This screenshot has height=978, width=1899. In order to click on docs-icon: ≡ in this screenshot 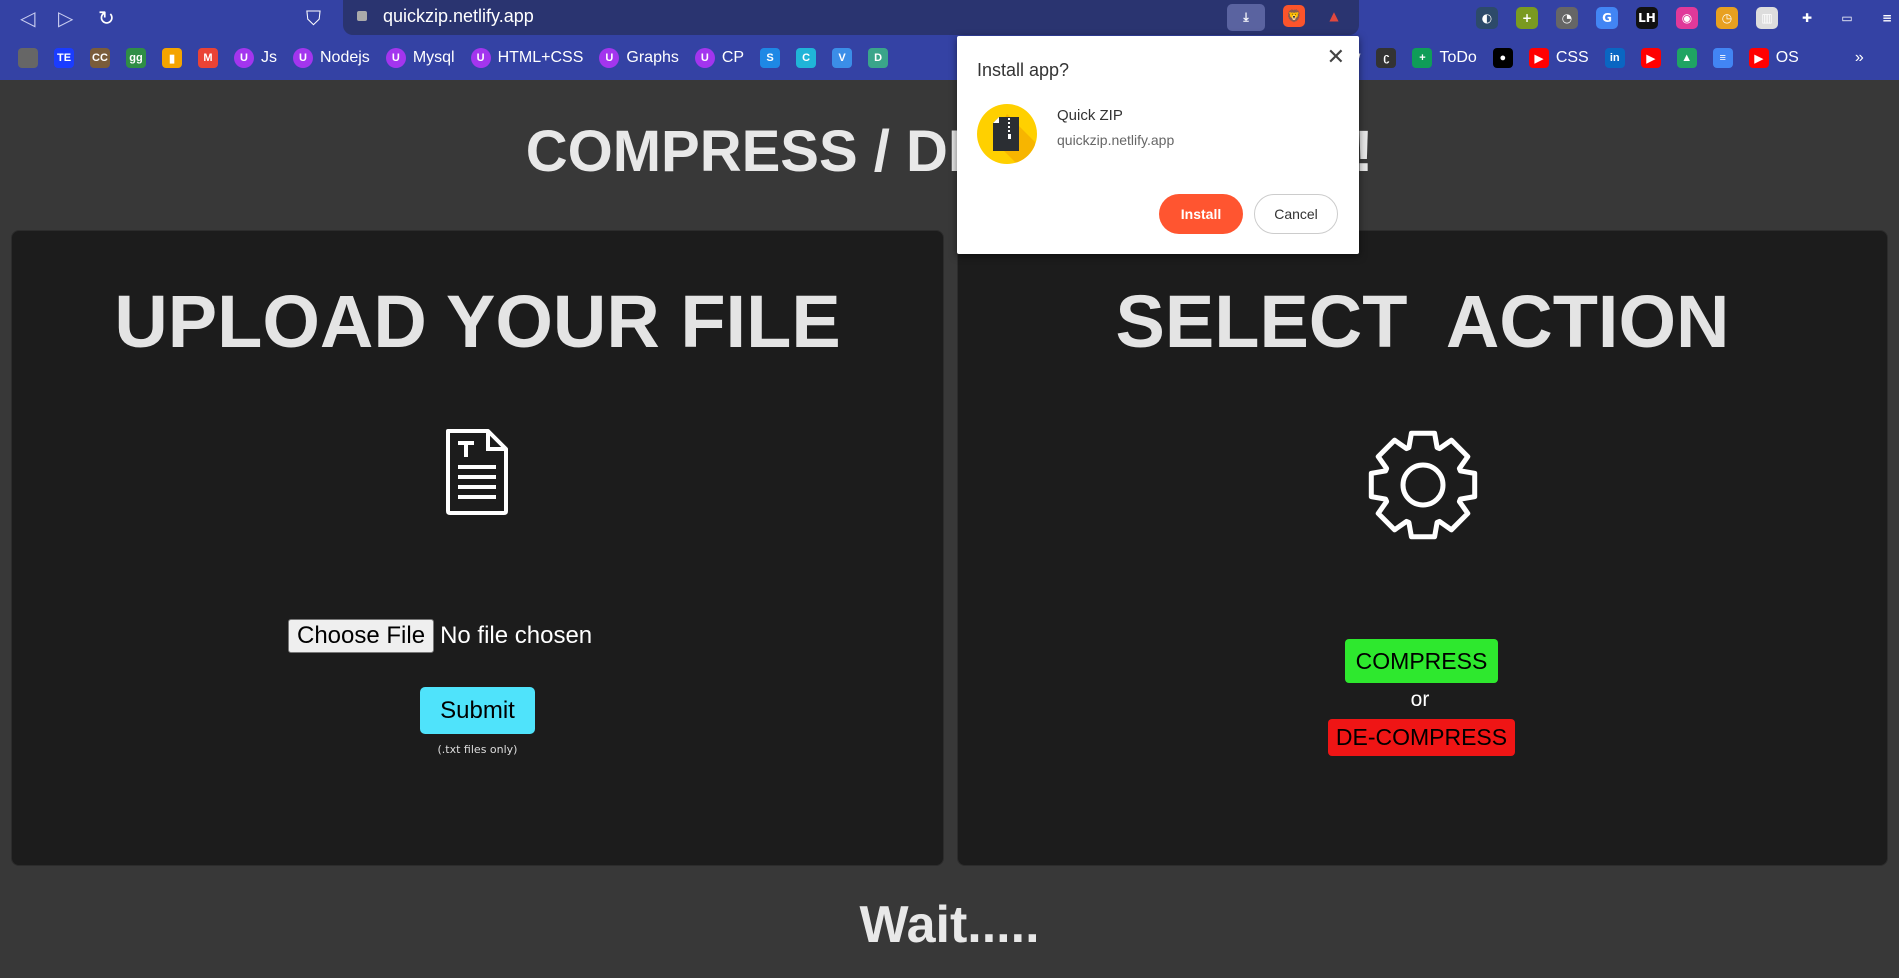, I will do `click(1722, 58)`.